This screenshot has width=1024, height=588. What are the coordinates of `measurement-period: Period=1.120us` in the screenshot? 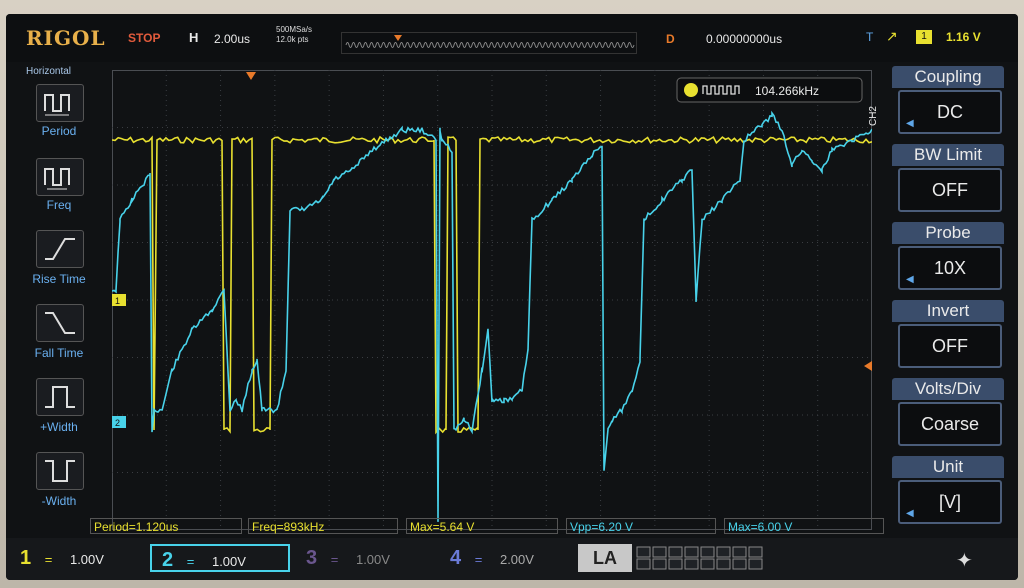 It's located at (166, 526).